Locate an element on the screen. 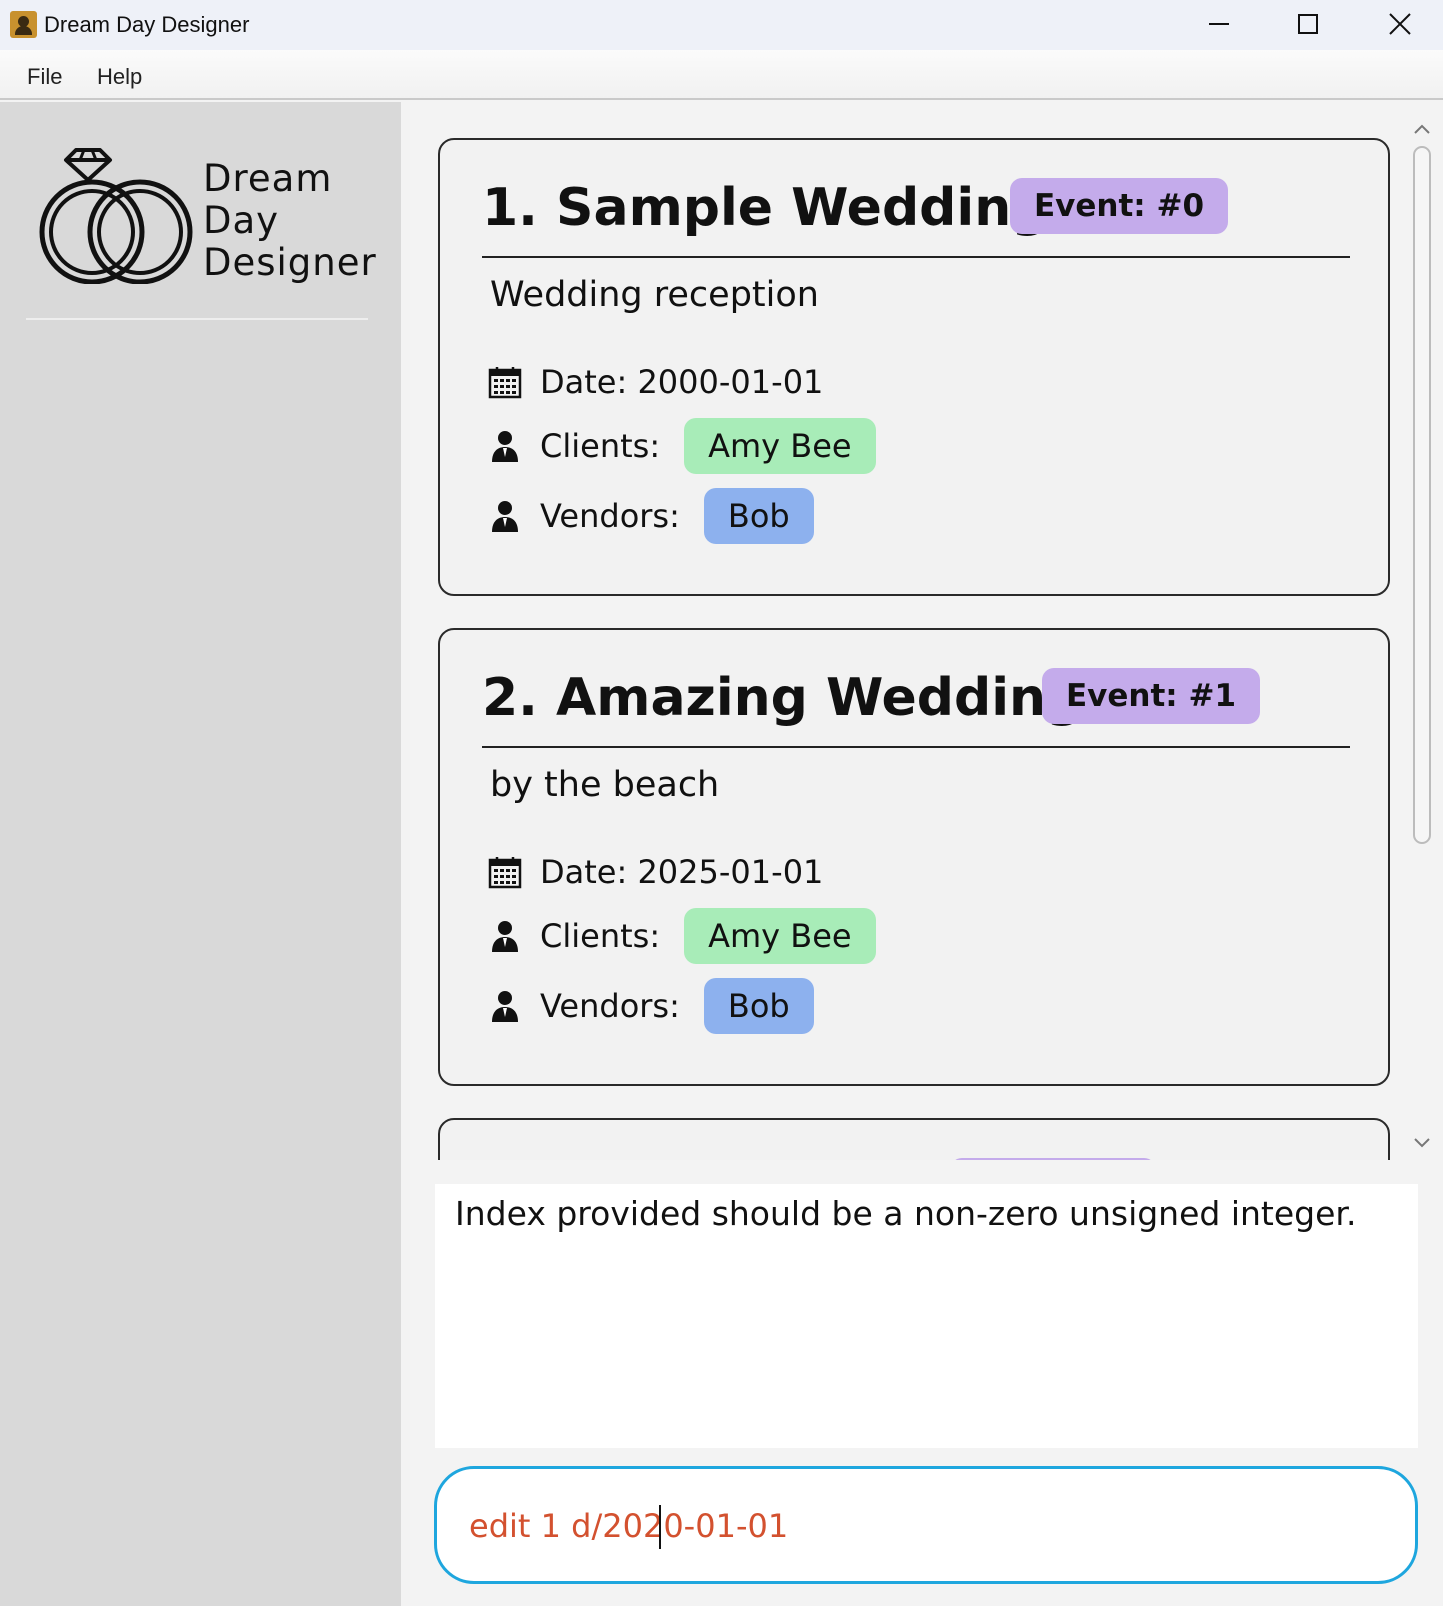 Image resolution: width=1443 pixels, height=1606 pixels. menu-help: Help is located at coordinates (119, 77).